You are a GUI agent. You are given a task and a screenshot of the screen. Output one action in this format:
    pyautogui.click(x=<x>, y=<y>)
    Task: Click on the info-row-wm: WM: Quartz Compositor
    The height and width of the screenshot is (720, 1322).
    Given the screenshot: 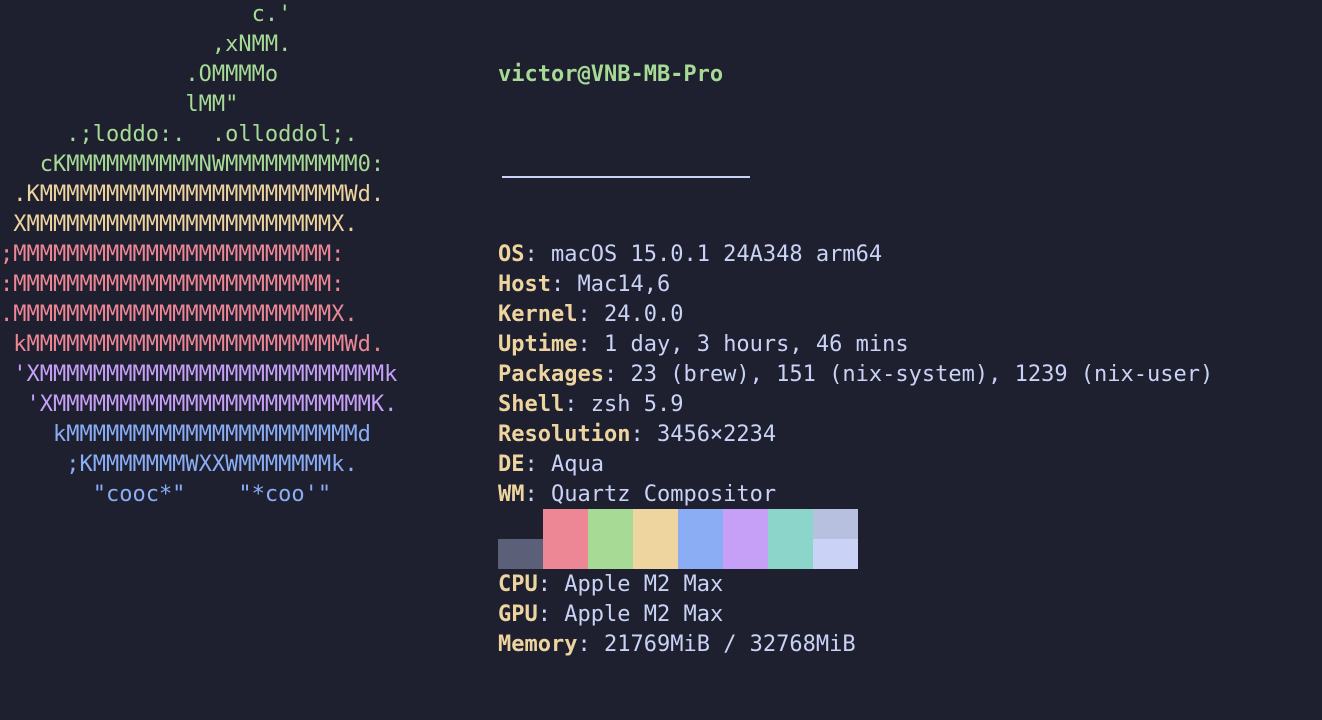 What is the action you would take?
    pyautogui.click(x=855, y=495)
    